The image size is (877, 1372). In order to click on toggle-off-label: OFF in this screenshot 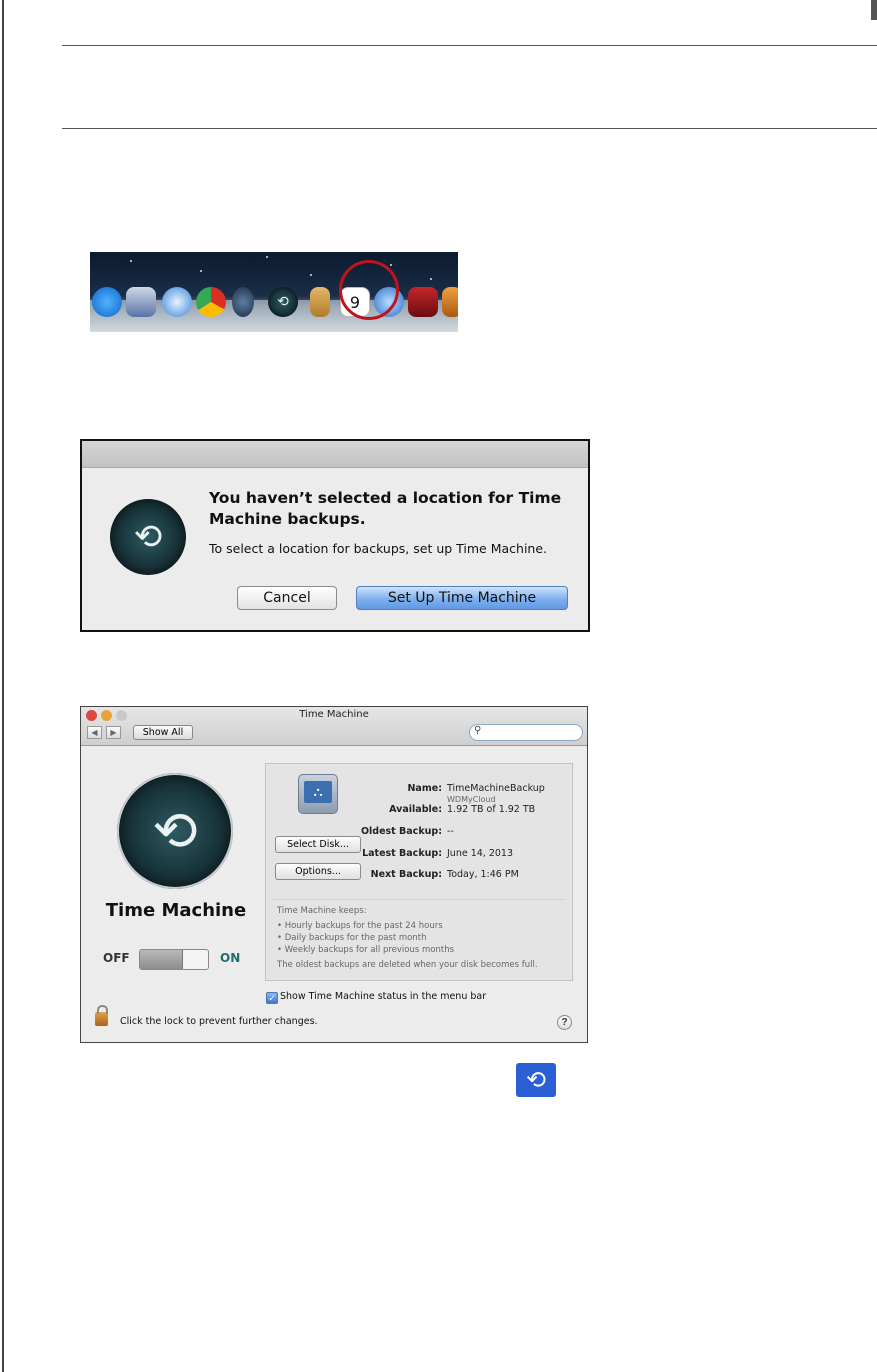, I will do `click(116, 958)`.